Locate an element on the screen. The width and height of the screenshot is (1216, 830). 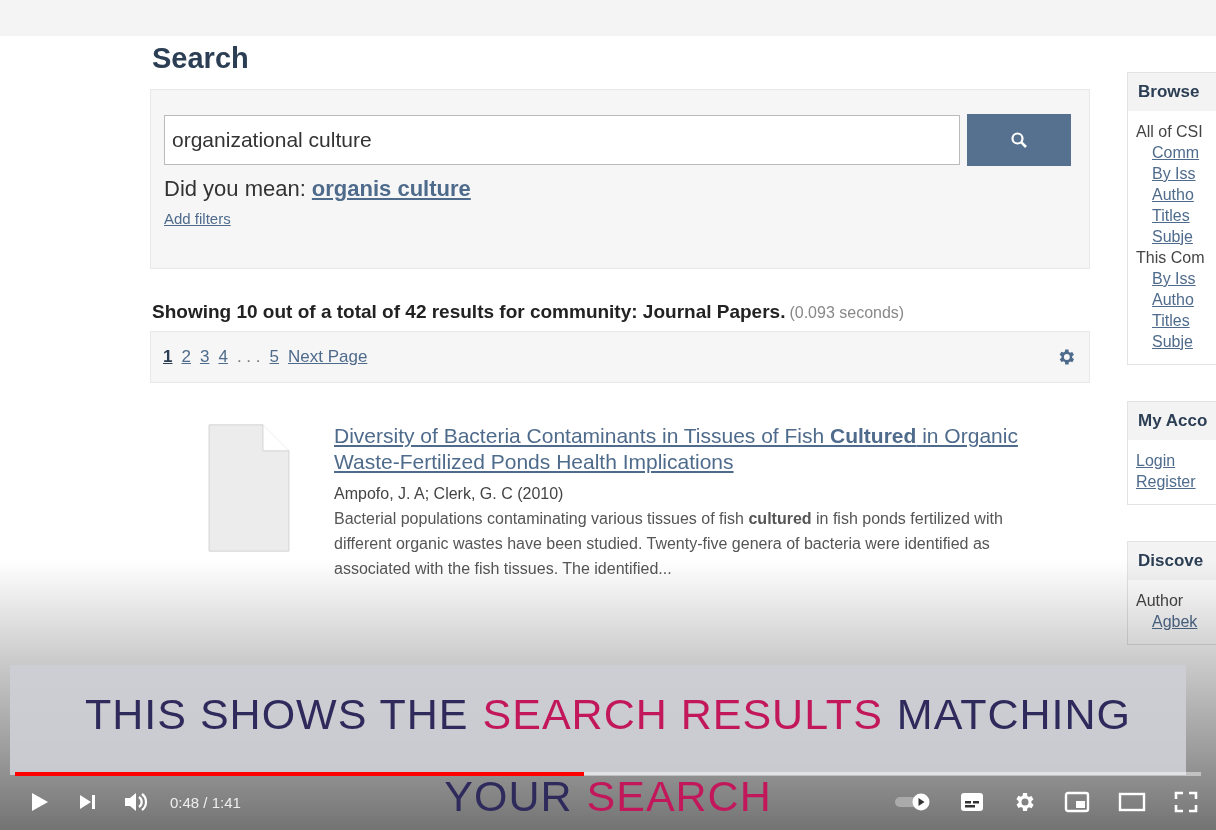
next-icon is located at coordinates (87, 802).